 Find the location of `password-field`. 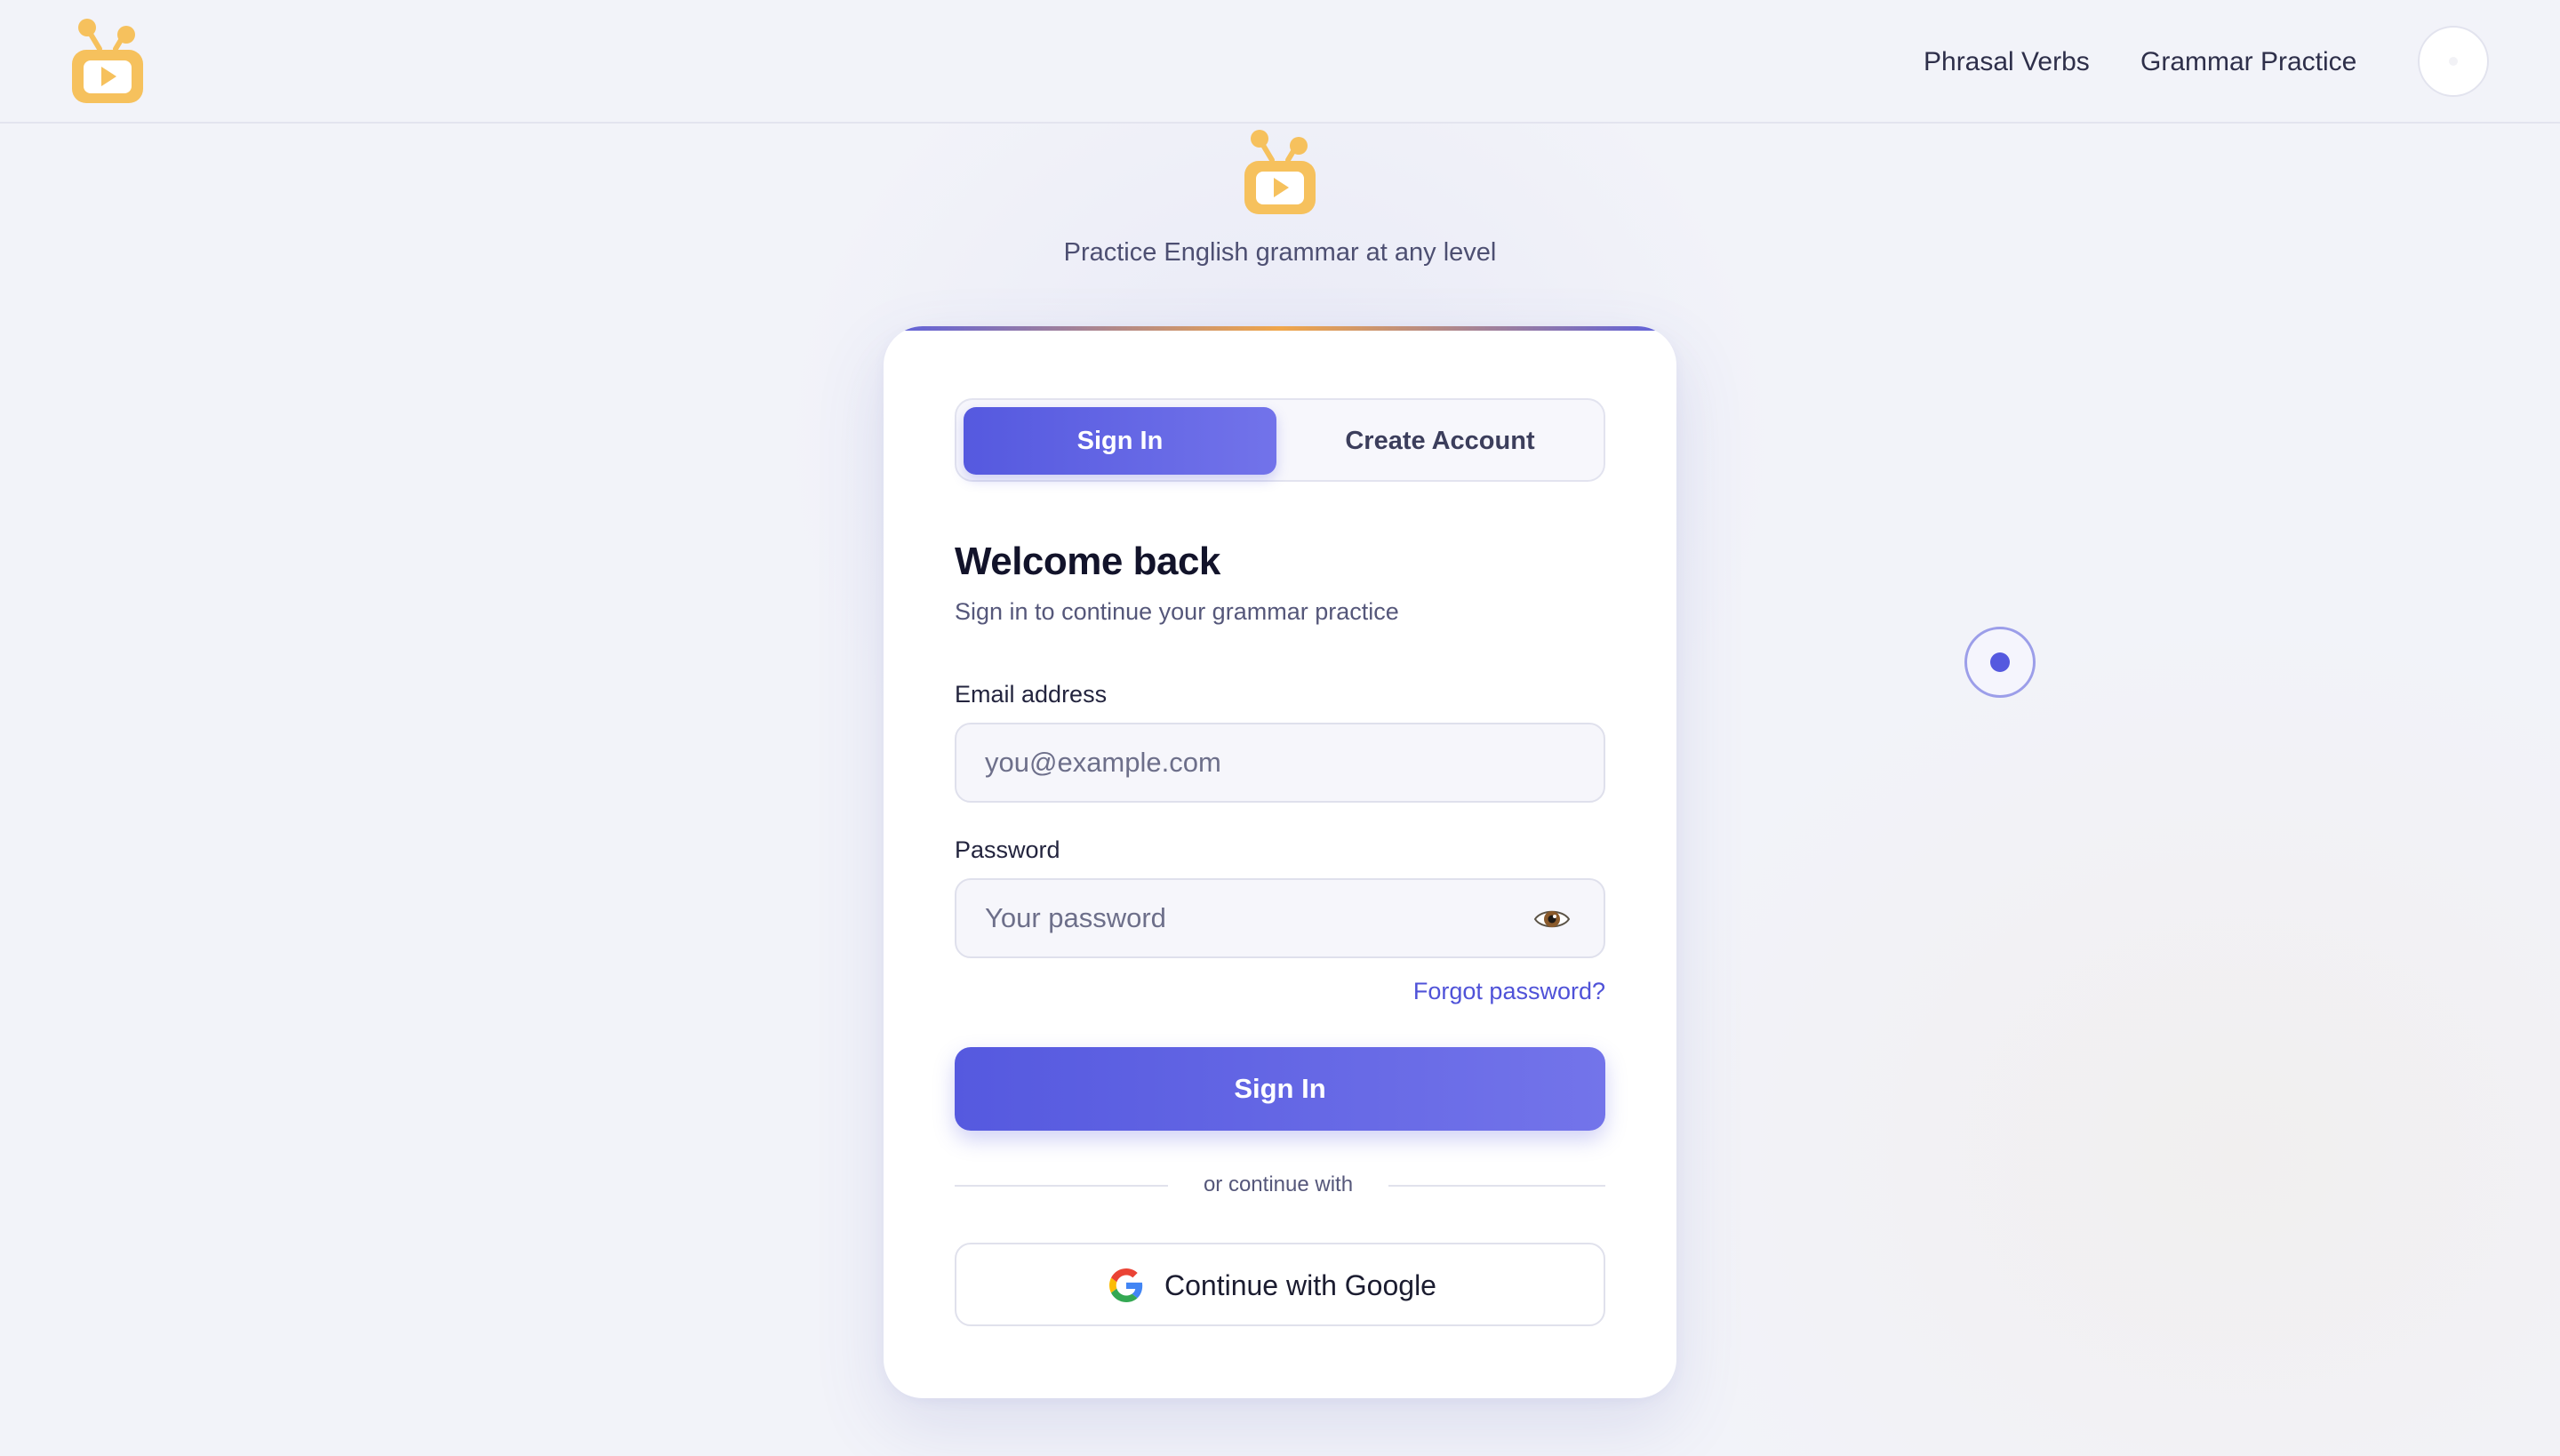

password-field is located at coordinates (1280, 918).